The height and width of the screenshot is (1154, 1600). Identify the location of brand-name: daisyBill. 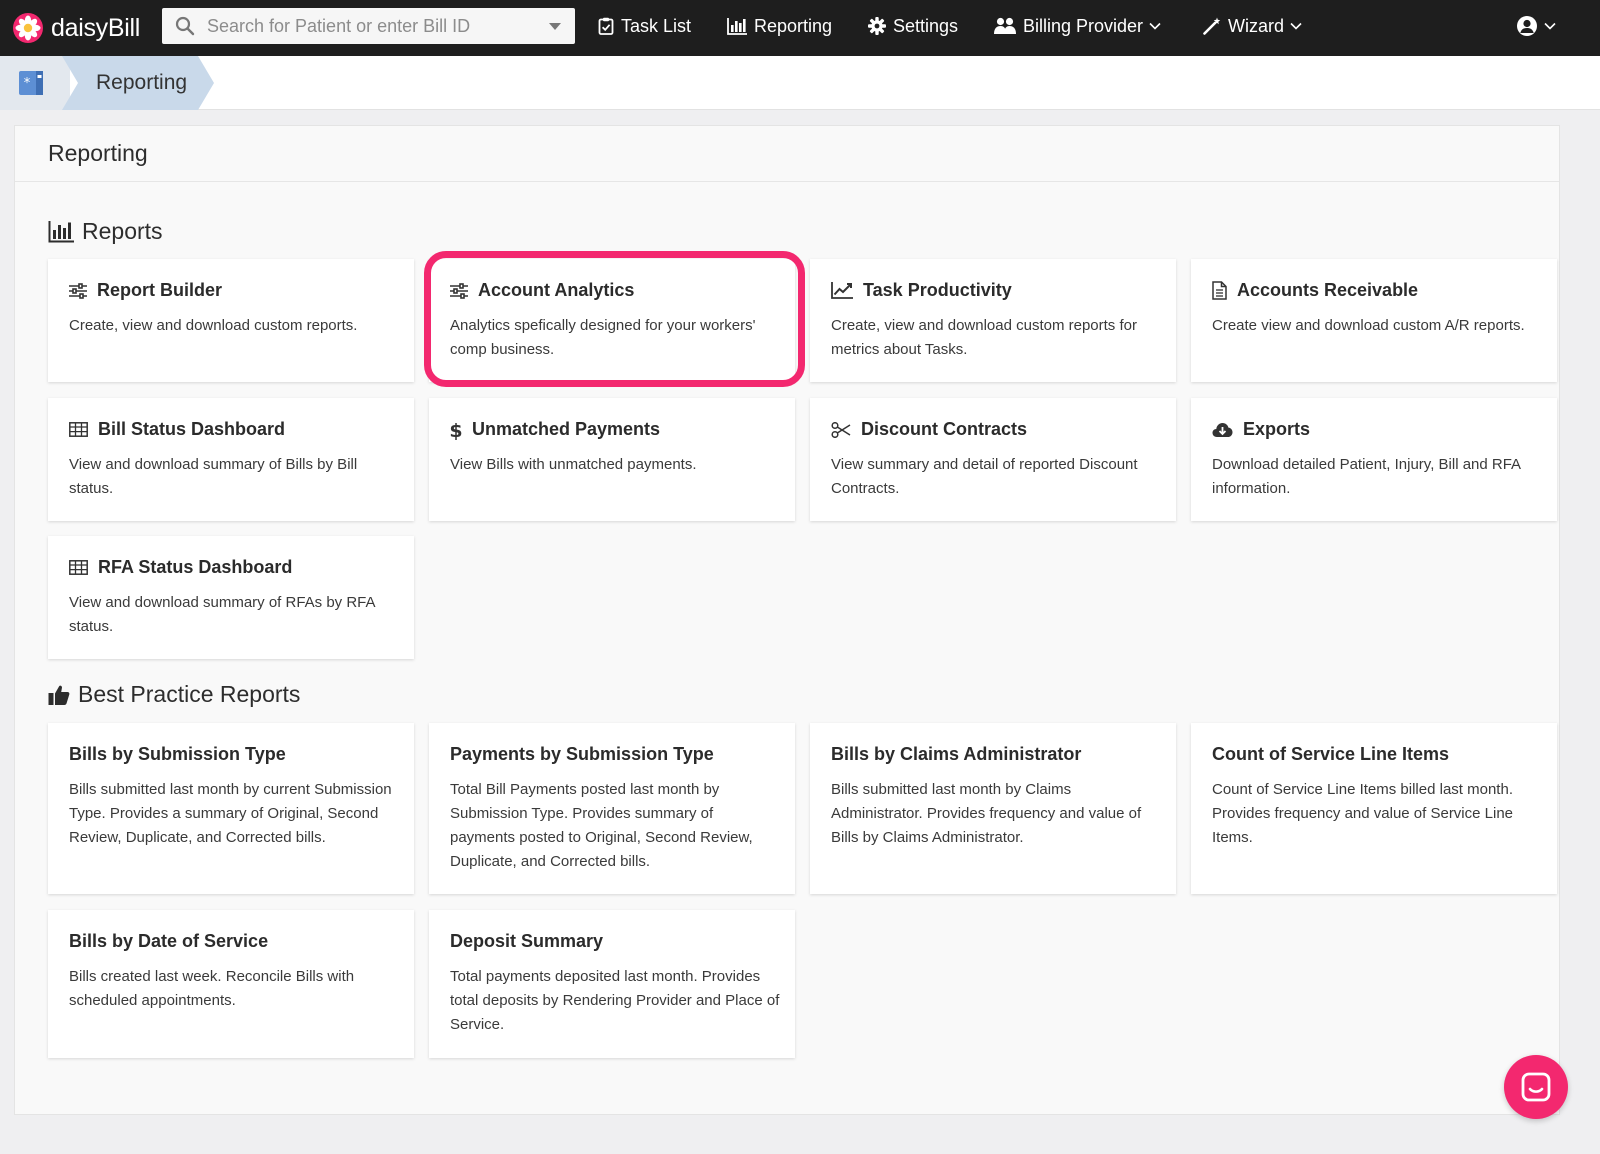
(95, 27).